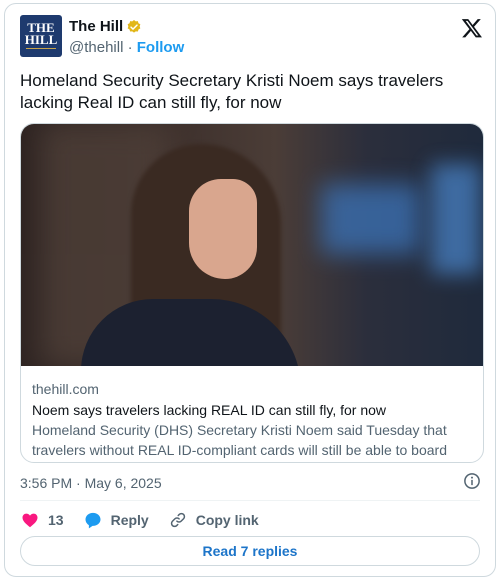 This screenshot has height=583, width=502. I want to click on author-name: The Hill, so click(96, 27).